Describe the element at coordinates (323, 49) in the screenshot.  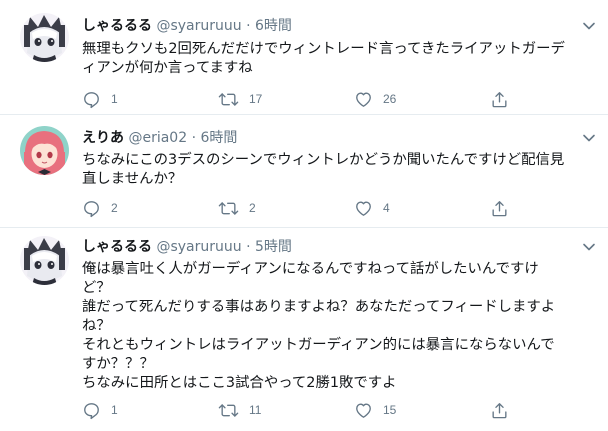
I see `tweet-text-line: 無理もクソも2回死んだだけでウィントレード言ってきたライアットガーデ` at that location.